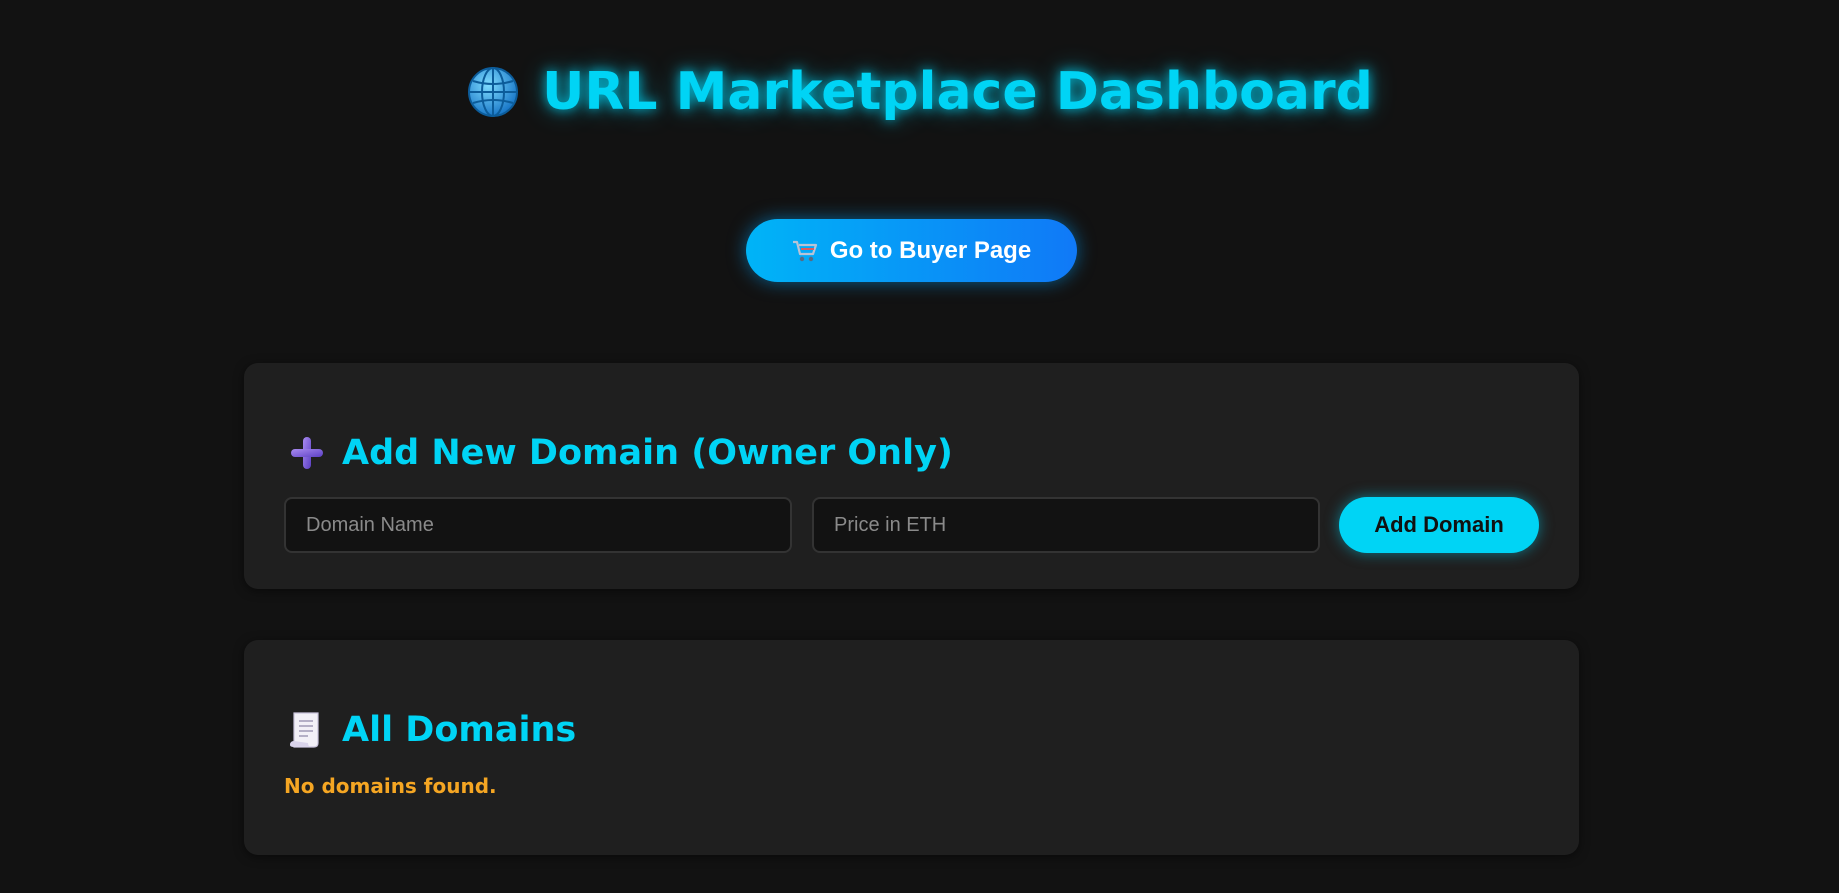 The image size is (1839, 893). I want to click on go-to-buyer-page-button: Go to Buyer Page, so click(911, 250).